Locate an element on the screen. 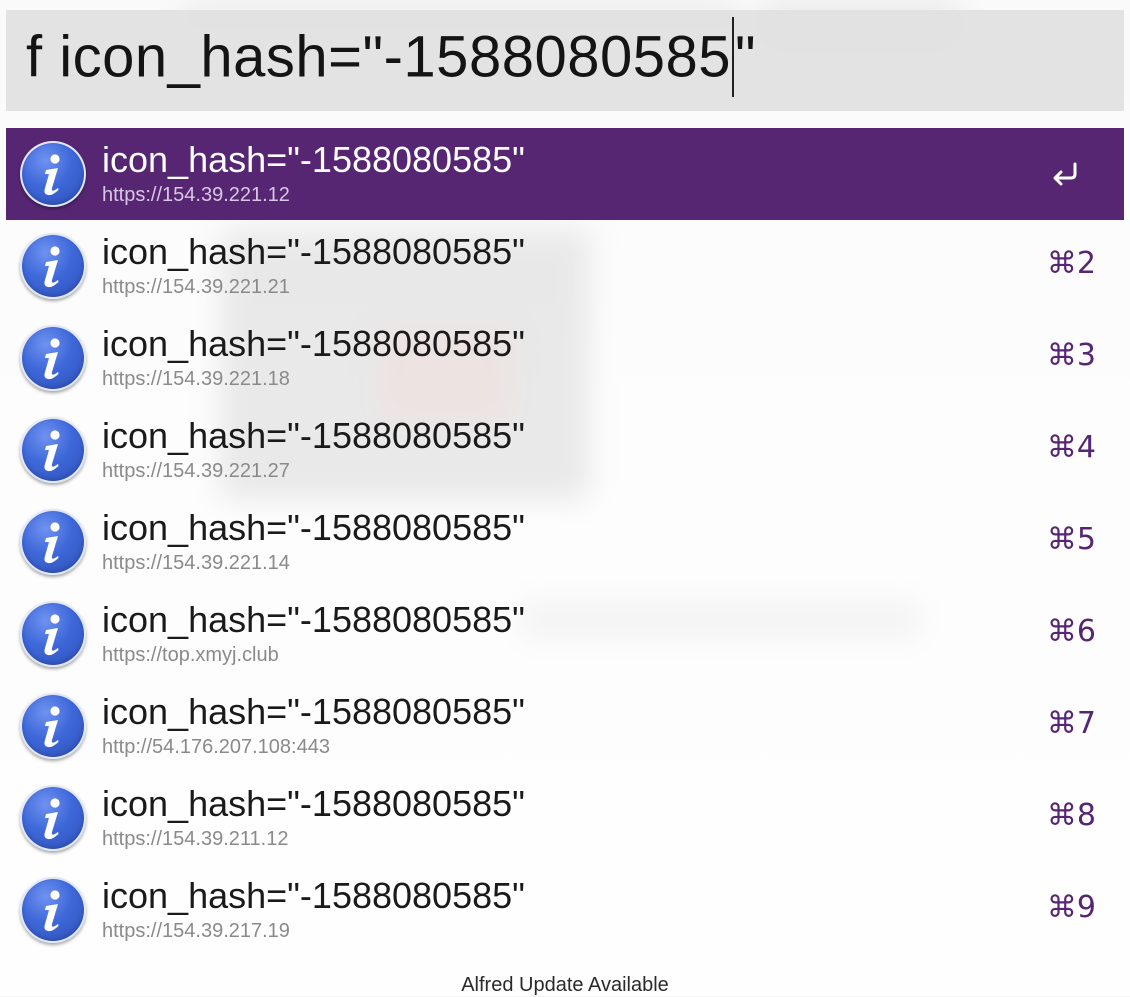  shortcut-hint: ⌘9 is located at coordinates (1071, 907).